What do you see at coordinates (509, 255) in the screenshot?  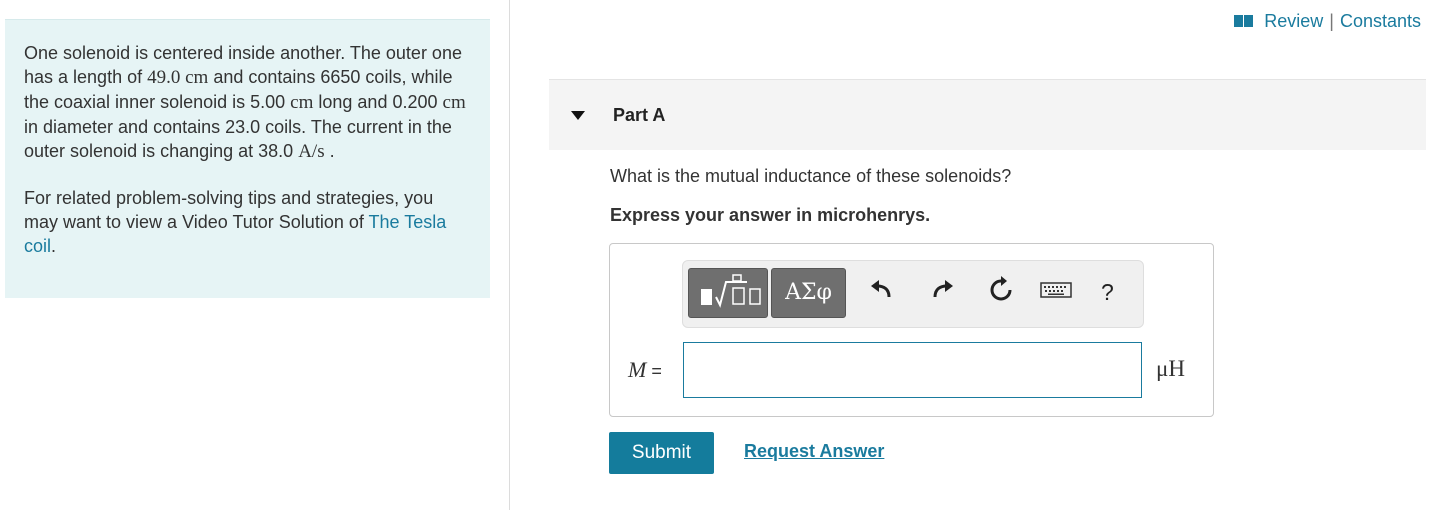 I see `panel-divider` at bounding box center [509, 255].